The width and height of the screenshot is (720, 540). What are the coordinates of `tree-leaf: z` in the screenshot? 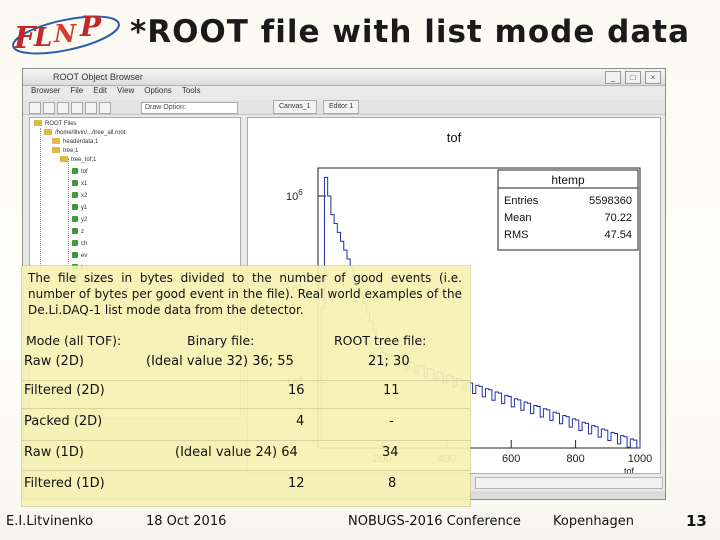 It's located at (78, 232).